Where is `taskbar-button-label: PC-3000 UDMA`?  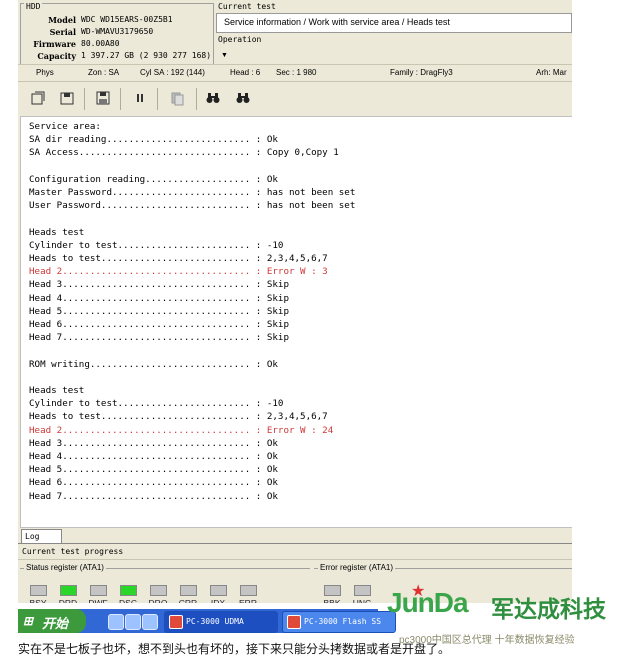
taskbar-button-label: PC-3000 UDMA is located at coordinates (215, 621).